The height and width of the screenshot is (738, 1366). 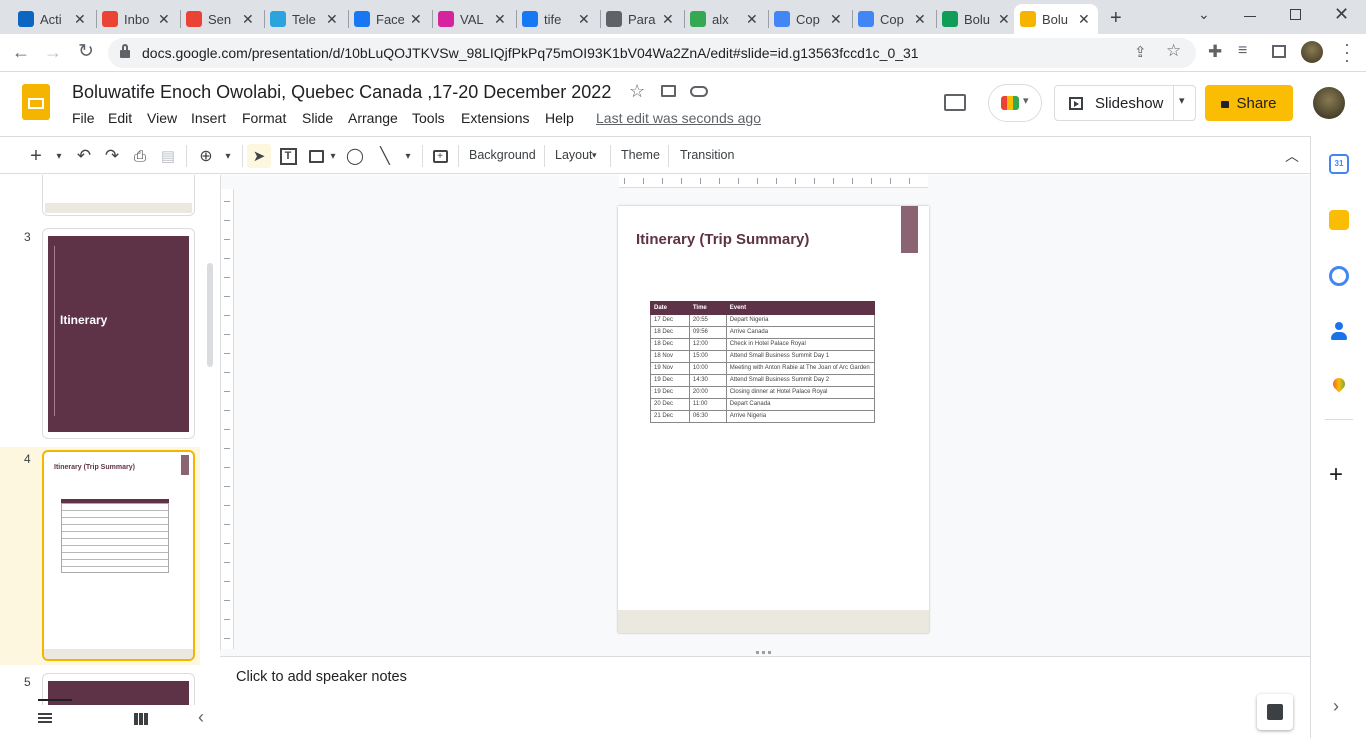 I want to click on browser-tab: Cop ✕, so click(x=893, y=19).